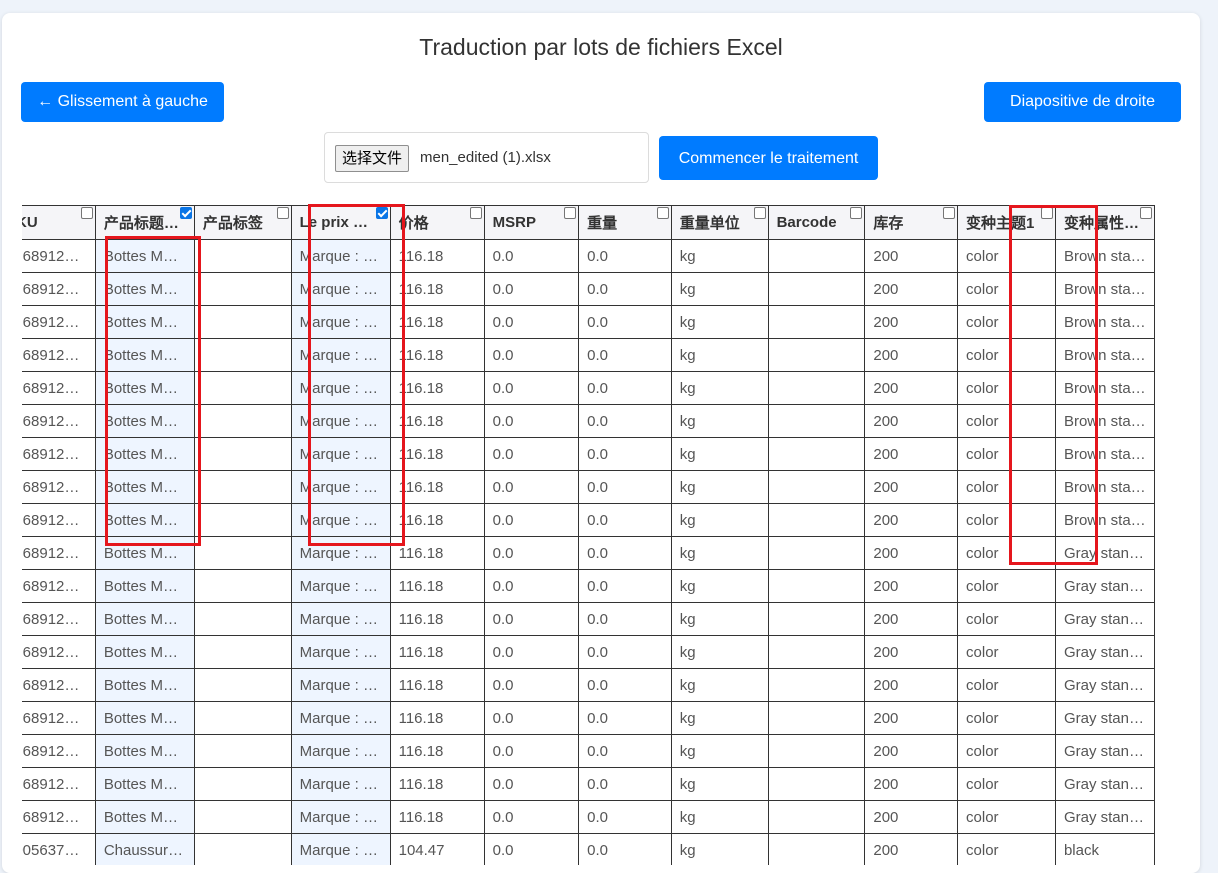 The height and width of the screenshot is (873, 1218). What do you see at coordinates (1105, 849) in the screenshot?
I see `table-cell: black` at bounding box center [1105, 849].